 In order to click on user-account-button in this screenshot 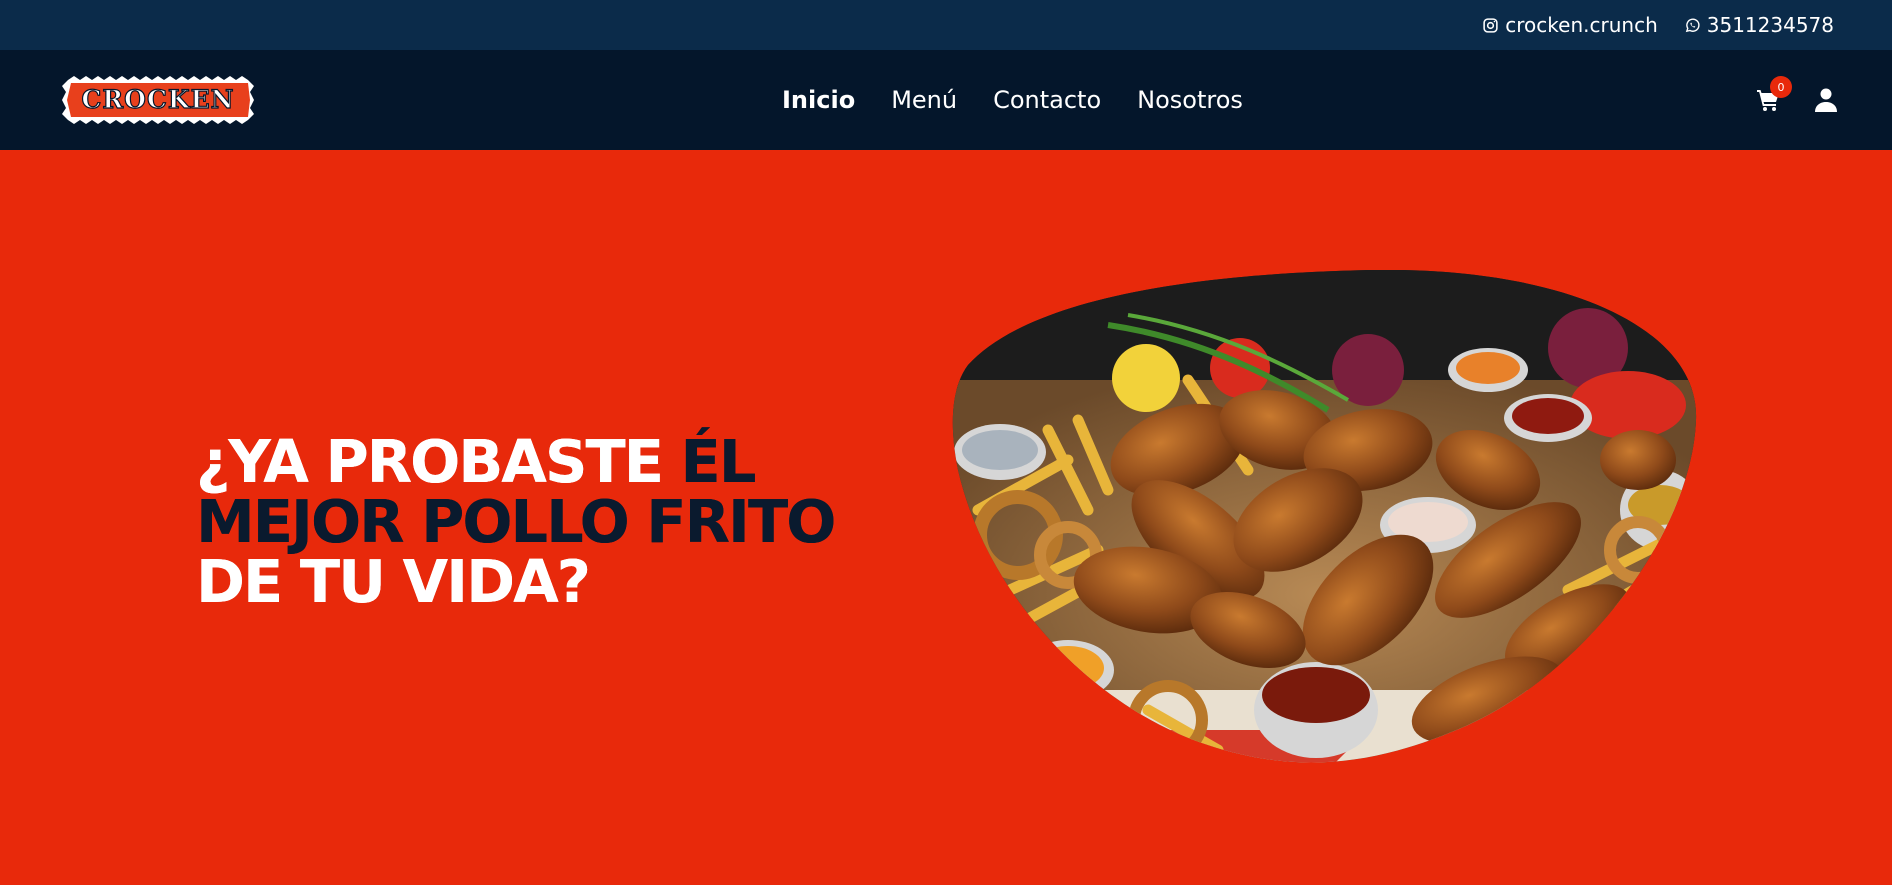, I will do `click(1826, 100)`.